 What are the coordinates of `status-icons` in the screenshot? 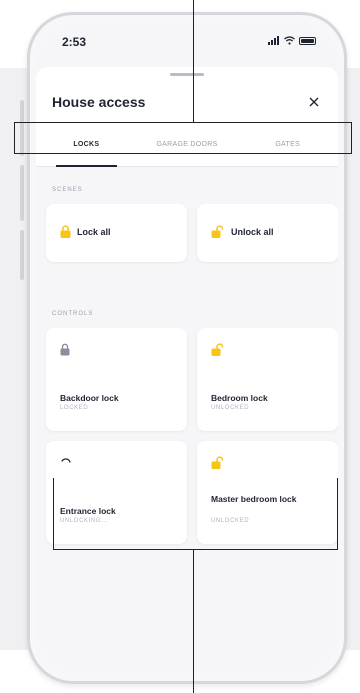 It's located at (292, 40).